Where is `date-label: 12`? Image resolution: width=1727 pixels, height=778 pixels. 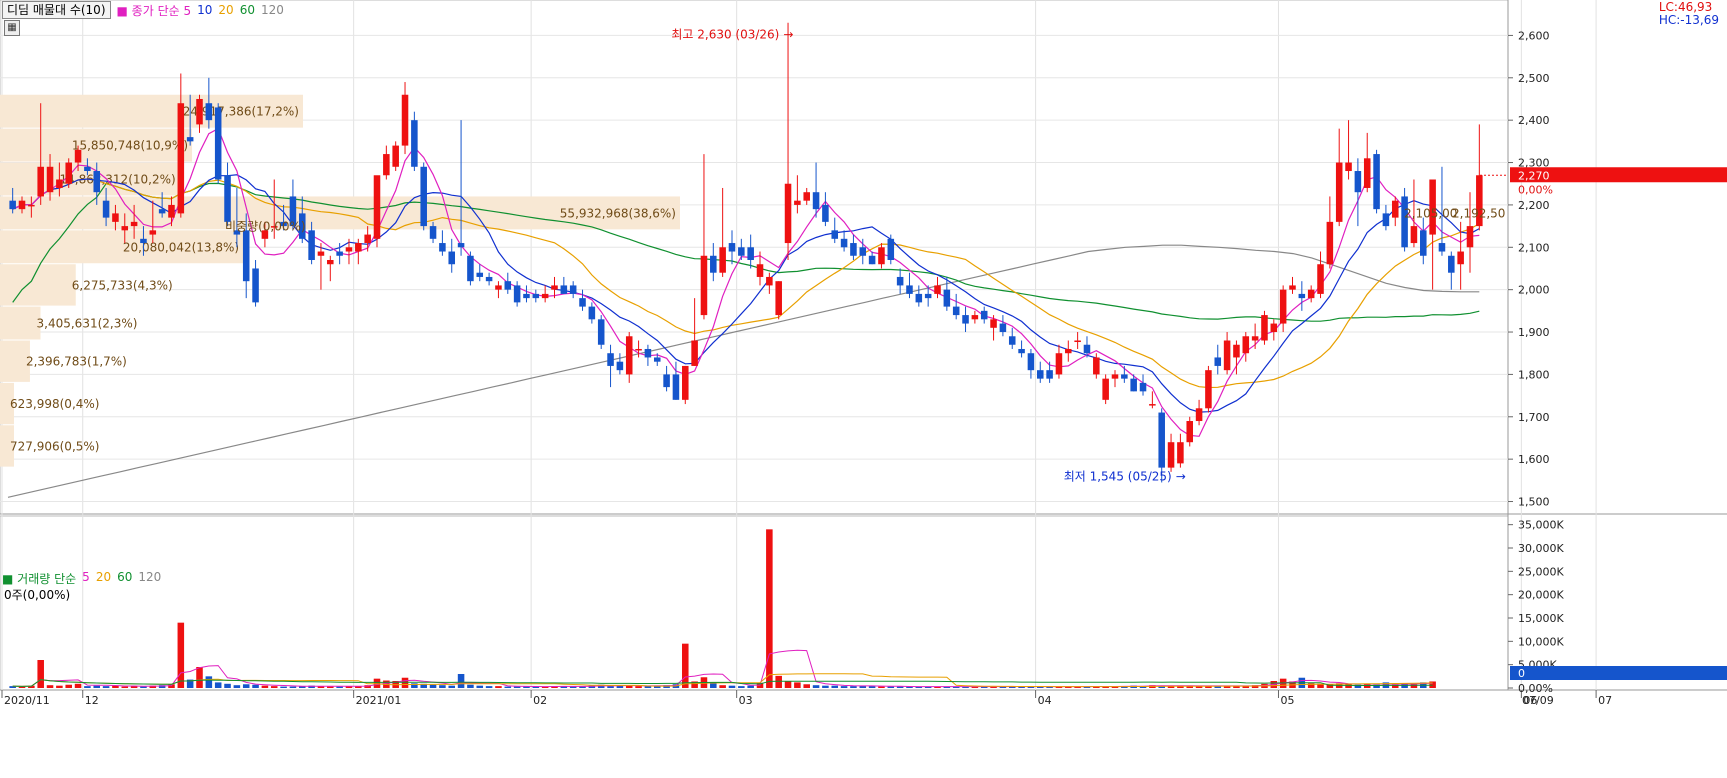 date-label: 12 is located at coordinates (92, 700).